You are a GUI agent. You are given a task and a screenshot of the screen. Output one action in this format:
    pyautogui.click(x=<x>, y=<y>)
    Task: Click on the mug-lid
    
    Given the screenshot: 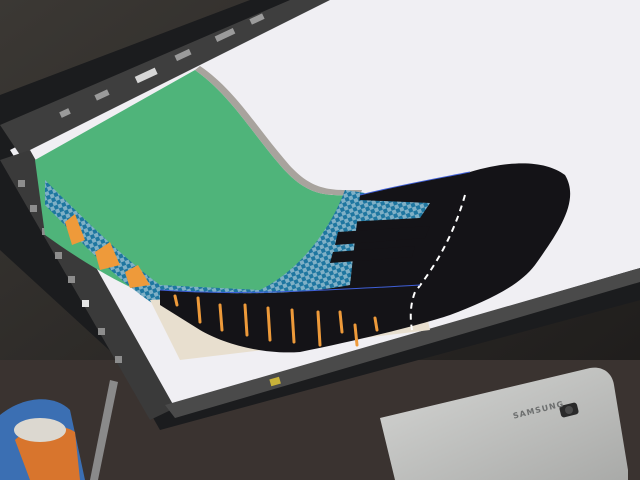 What is the action you would take?
    pyautogui.click(x=40, y=430)
    